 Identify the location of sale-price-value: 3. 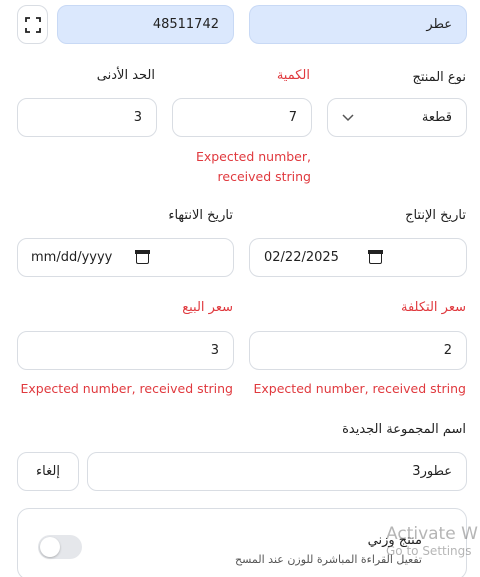
(214, 350).